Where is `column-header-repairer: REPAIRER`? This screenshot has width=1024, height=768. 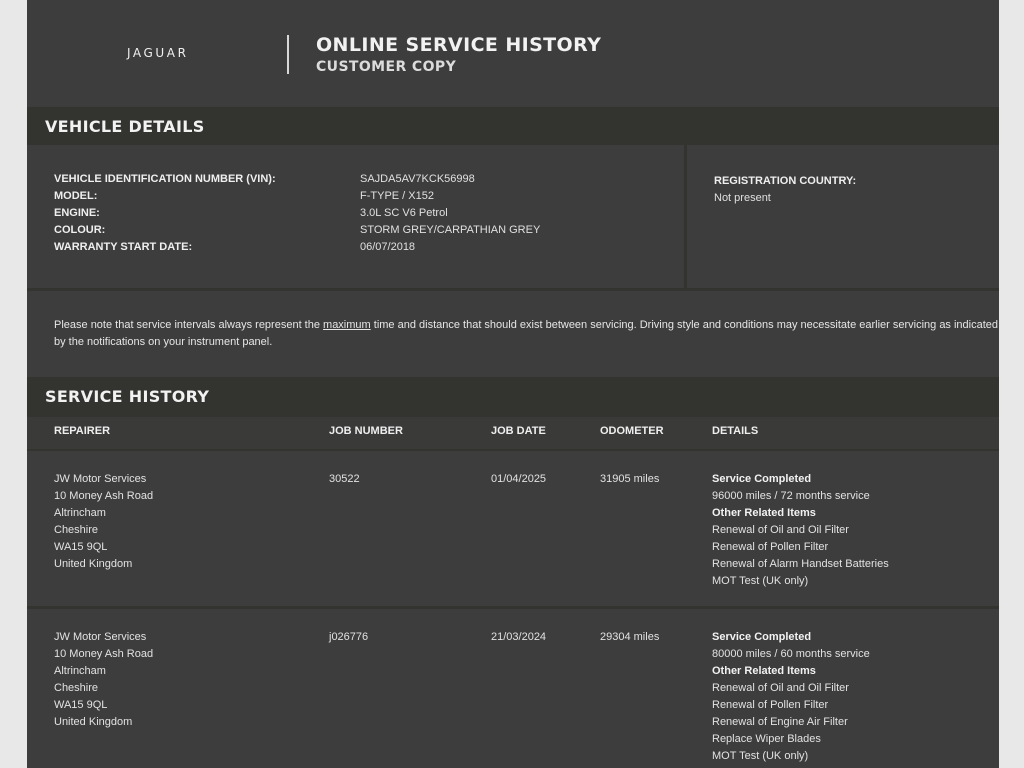 column-header-repairer: REPAIRER is located at coordinates (82, 431).